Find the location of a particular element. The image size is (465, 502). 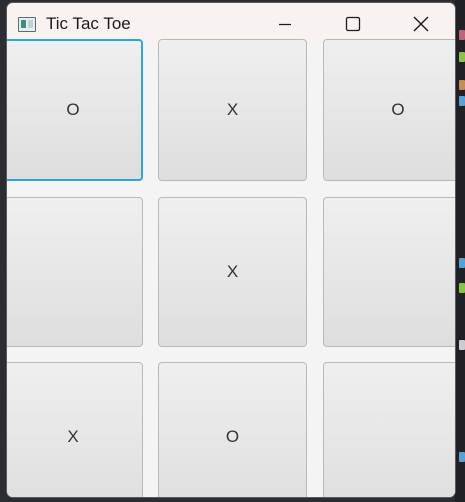

background-editor-edge is located at coordinates (460, 251).